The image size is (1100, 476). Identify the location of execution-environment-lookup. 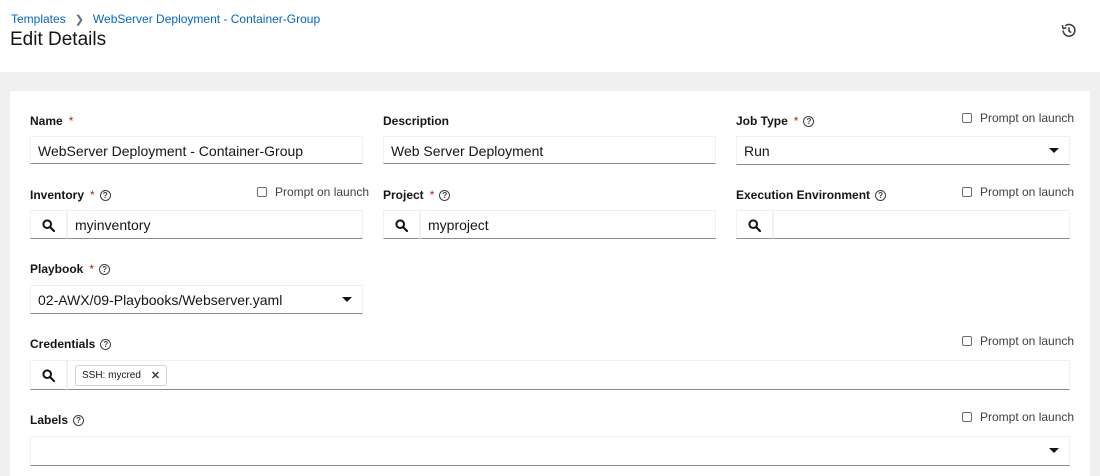
(903, 224).